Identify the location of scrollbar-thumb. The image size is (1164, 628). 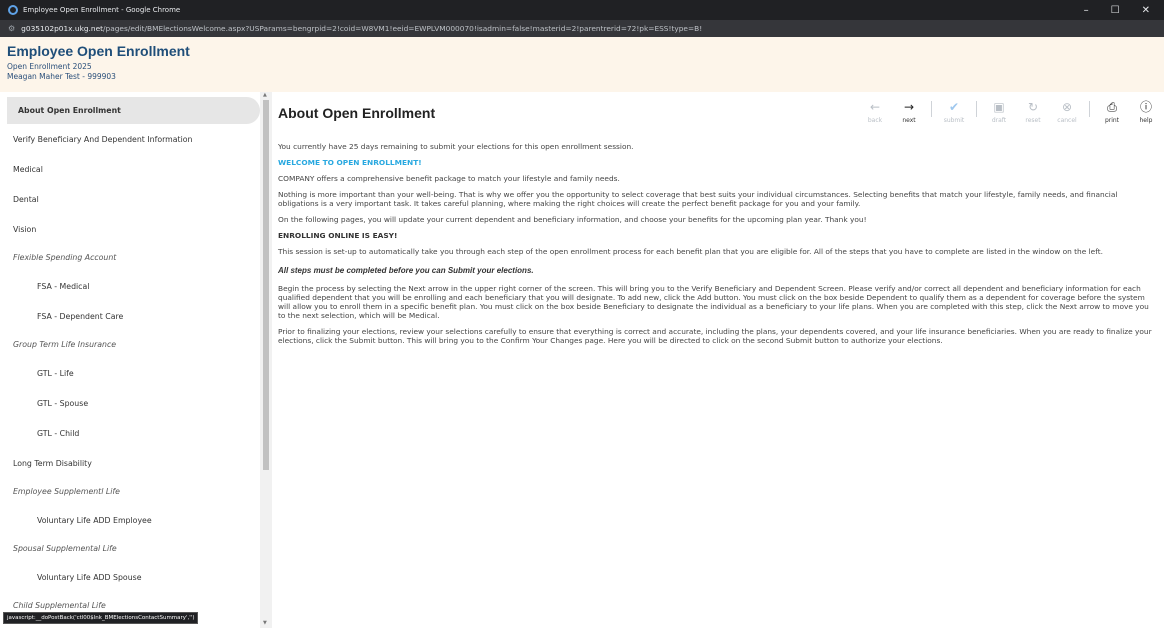
(266, 285).